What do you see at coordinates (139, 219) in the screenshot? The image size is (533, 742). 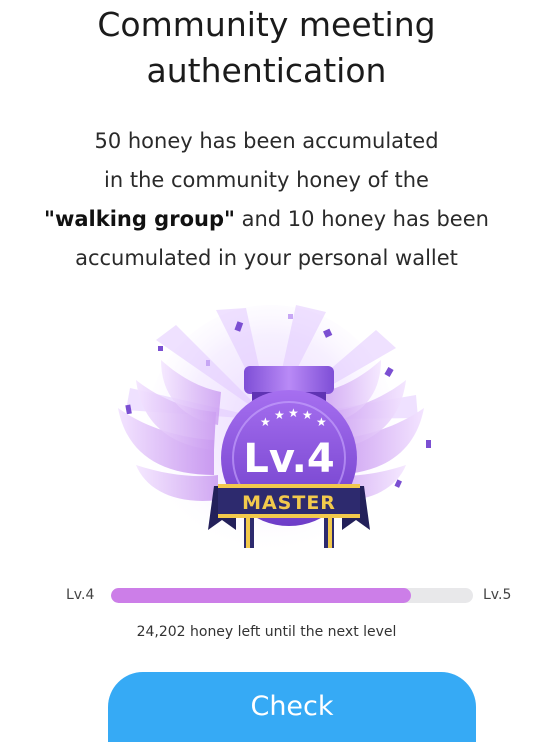 I see `group-name: "walking group"` at bounding box center [139, 219].